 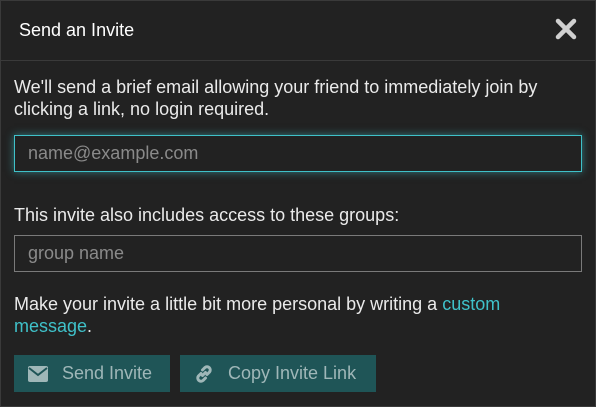 I want to click on copy-invite-link-button: Copy Invite Link, so click(x=278, y=373).